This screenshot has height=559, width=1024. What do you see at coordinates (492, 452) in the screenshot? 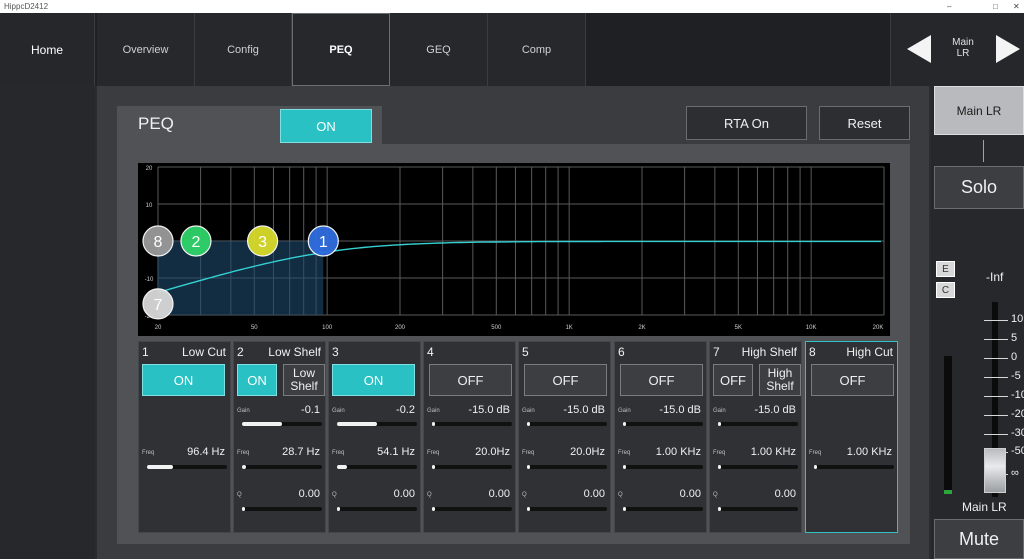
I see `freq-value: 20.0Hz` at bounding box center [492, 452].